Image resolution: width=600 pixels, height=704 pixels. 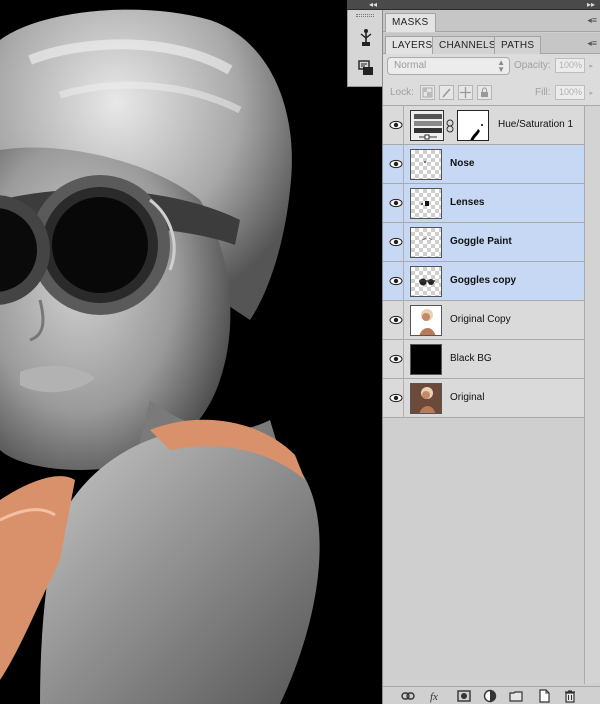 What do you see at coordinates (491, 5) in the screenshot?
I see `panel-title-bar: ▸▸` at bounding box center [491, 5].